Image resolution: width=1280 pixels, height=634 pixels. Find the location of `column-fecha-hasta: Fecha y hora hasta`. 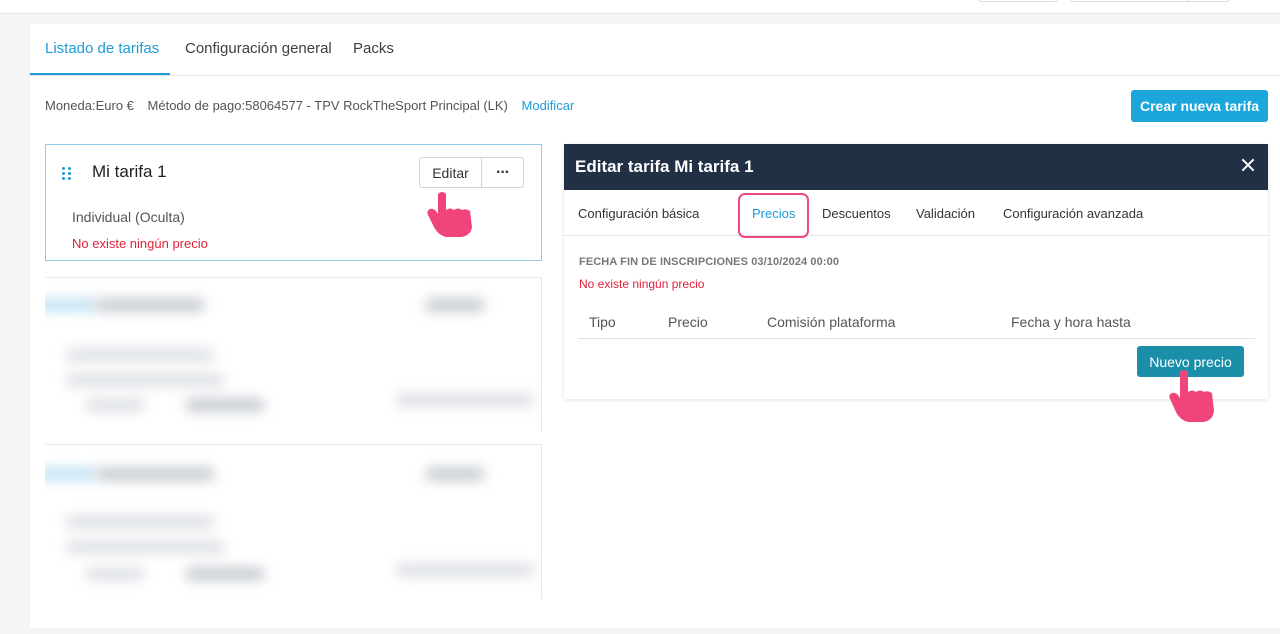

column-fecha-hasta: Fecha y hora hasta is located at coordinates (1071, 322).